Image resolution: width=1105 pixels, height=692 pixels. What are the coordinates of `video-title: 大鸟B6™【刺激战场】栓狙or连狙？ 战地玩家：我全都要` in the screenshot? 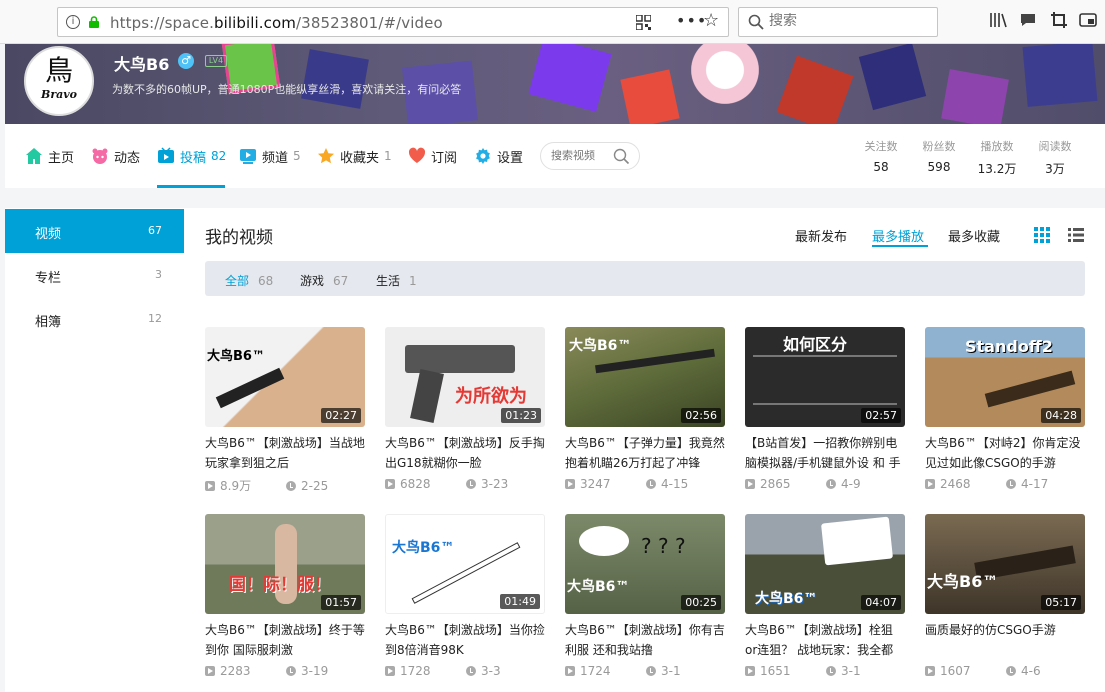 It's located at (825, 640).